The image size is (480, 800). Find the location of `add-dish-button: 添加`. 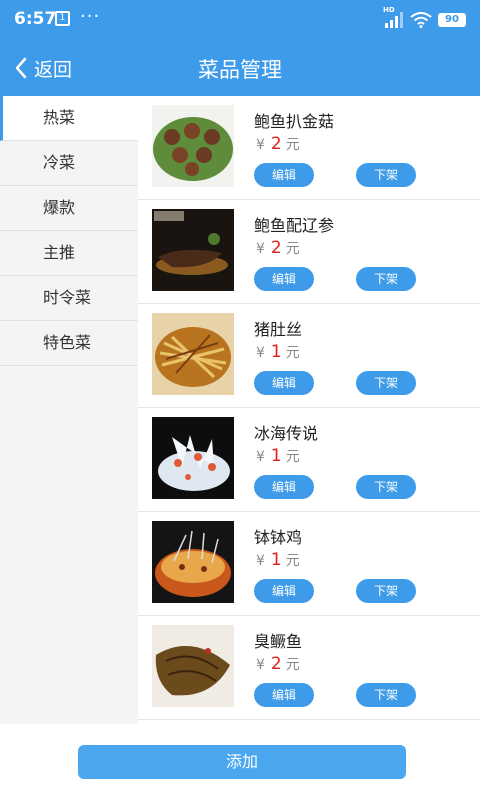

add-dish-button: 添加 is located at coordinates (242, 762).